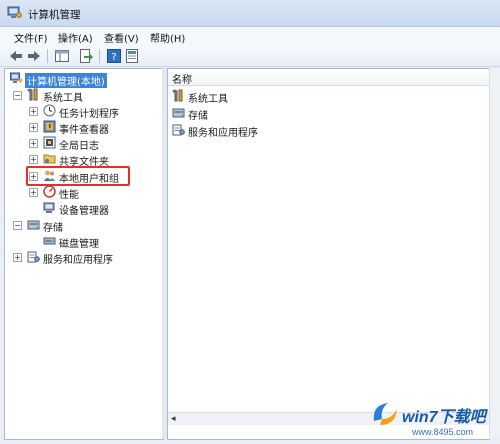 This screenshot has width=500, height=444. Describe the element at coordinates (31, 37) in the screenshot. I see `menu-file: 文件(F)` at that location.